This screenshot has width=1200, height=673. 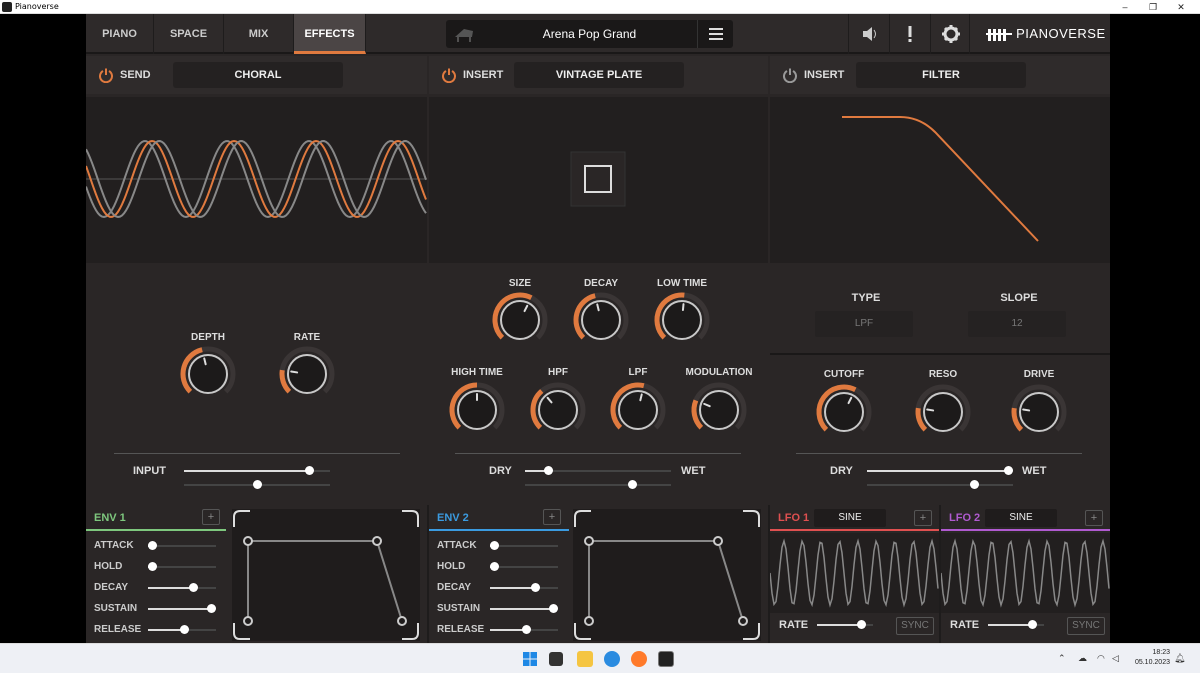 What do you see at coordinates (941, 75) in the screenshot?
I see `insert2-effect-selector: FILTER` at bounding box center [941, 75].